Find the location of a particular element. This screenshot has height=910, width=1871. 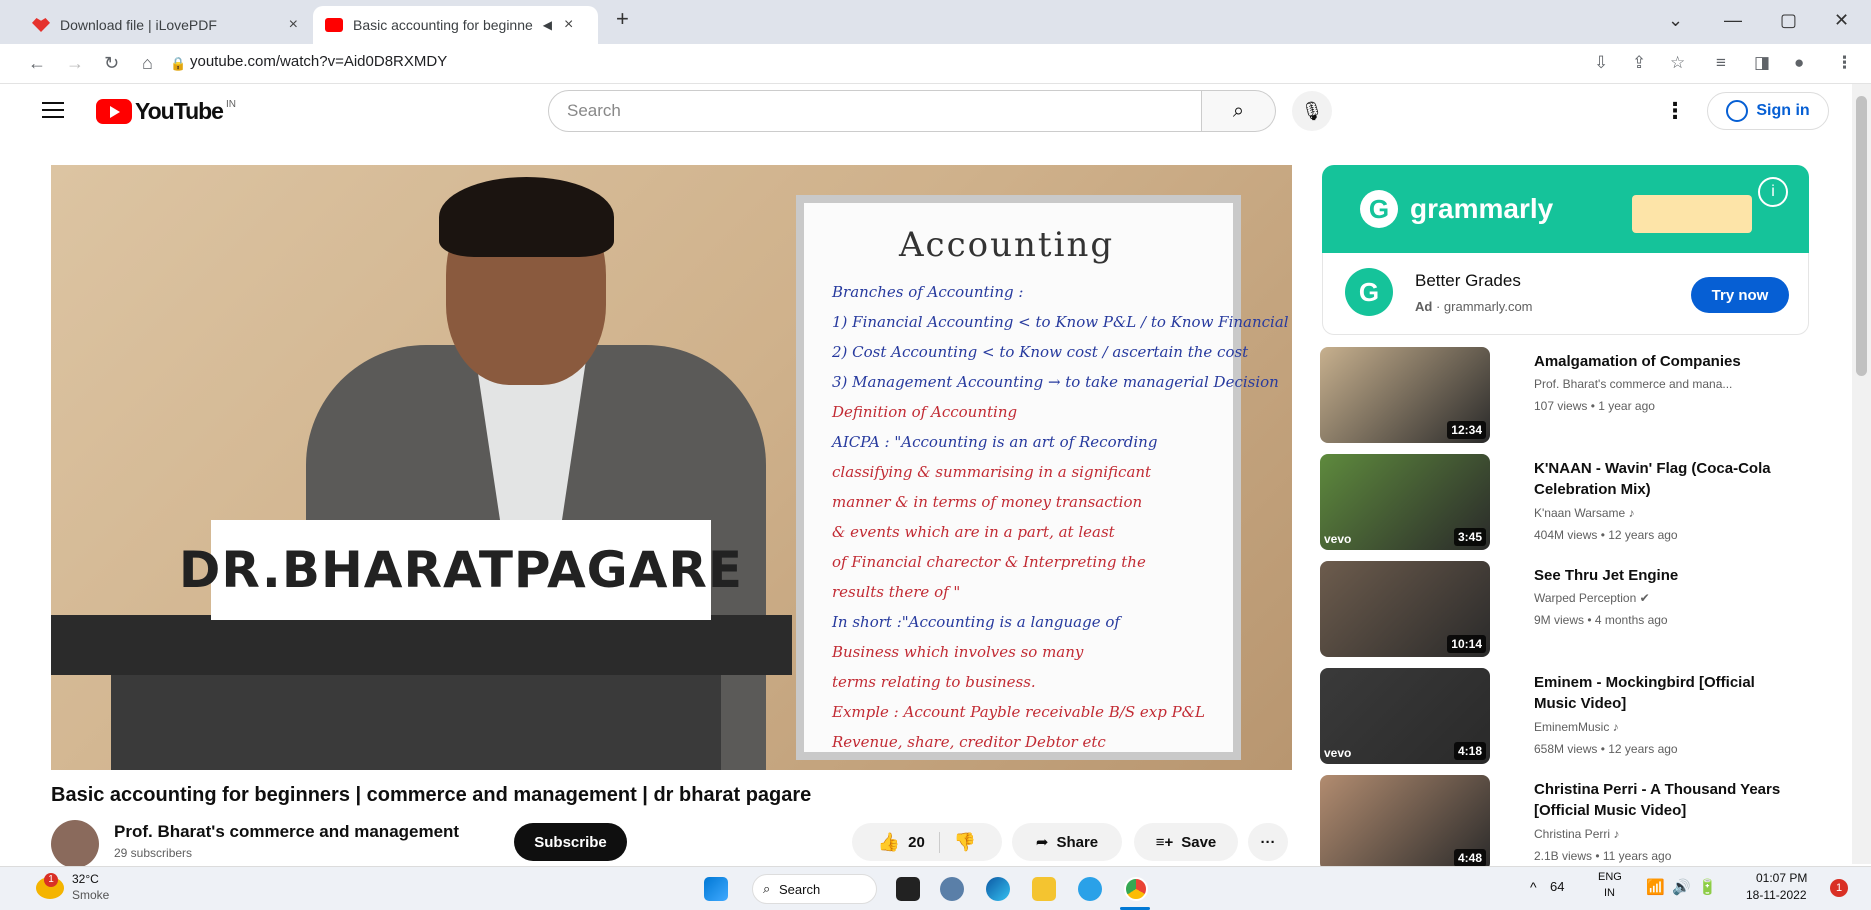

tab-search-dropdown-icon: ⌄ is located at coordinates (1675, 20).